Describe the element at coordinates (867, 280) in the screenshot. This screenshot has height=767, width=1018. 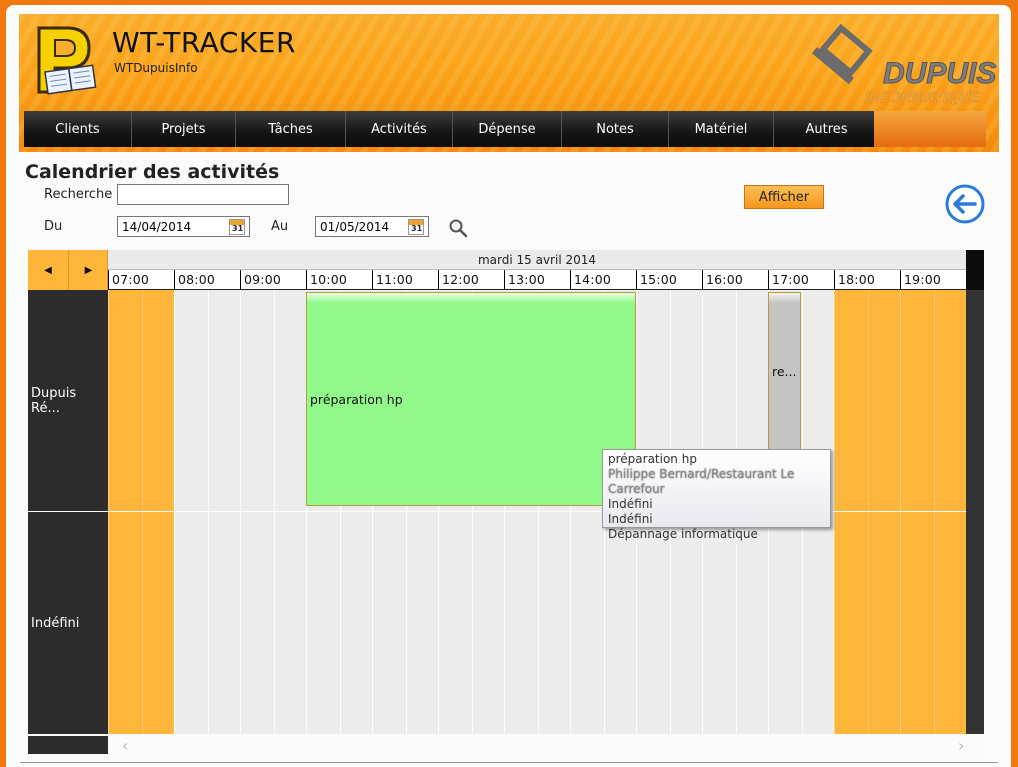
I see `hour-label: 18:00` at that location.